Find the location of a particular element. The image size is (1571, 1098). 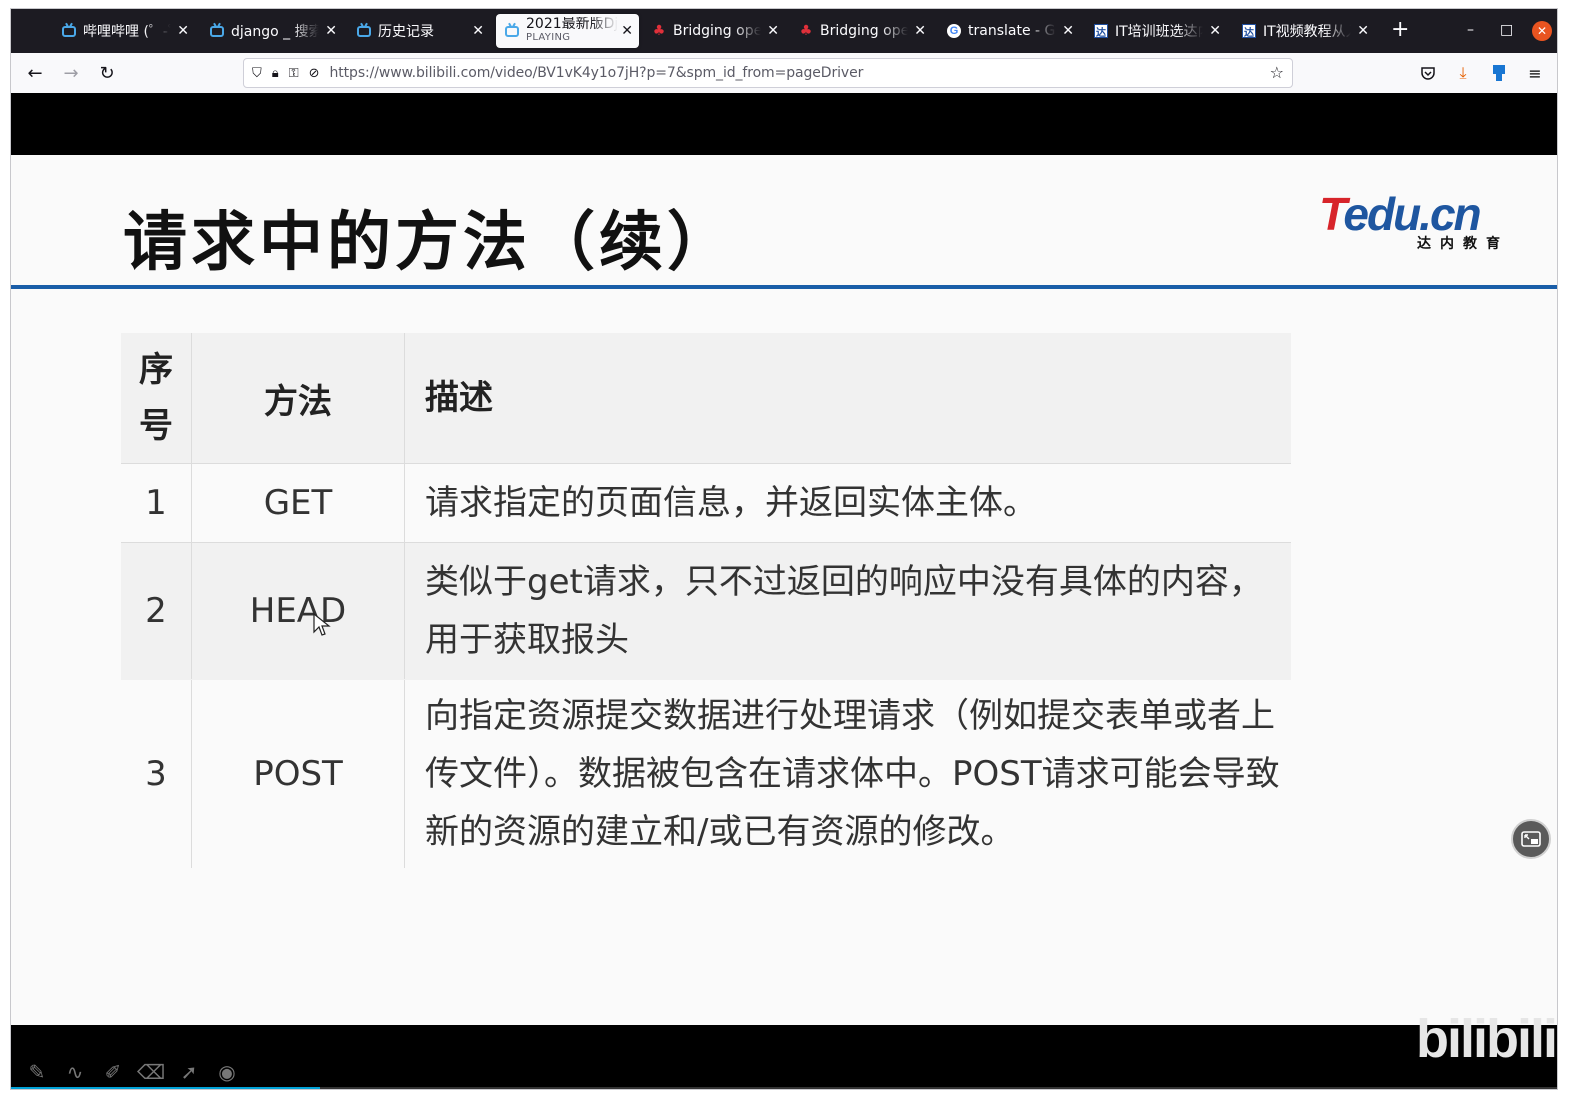

table-header-row: 序号 方法 描述 is located at coordinates (706, 398).